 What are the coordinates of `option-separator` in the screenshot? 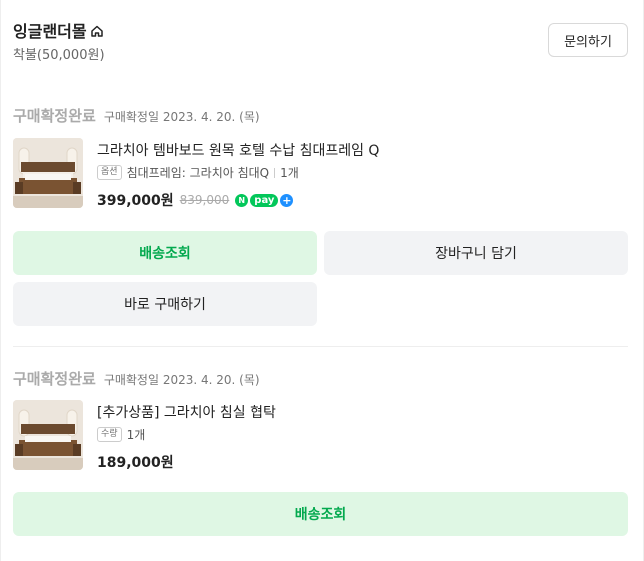 It's located at (275, 172).